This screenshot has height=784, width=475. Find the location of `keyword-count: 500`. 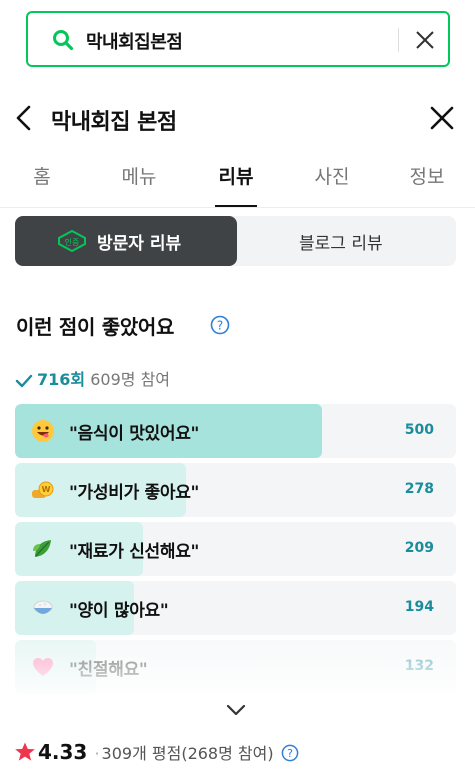

keyword-count: 500 is located at coordinates (419, 430).